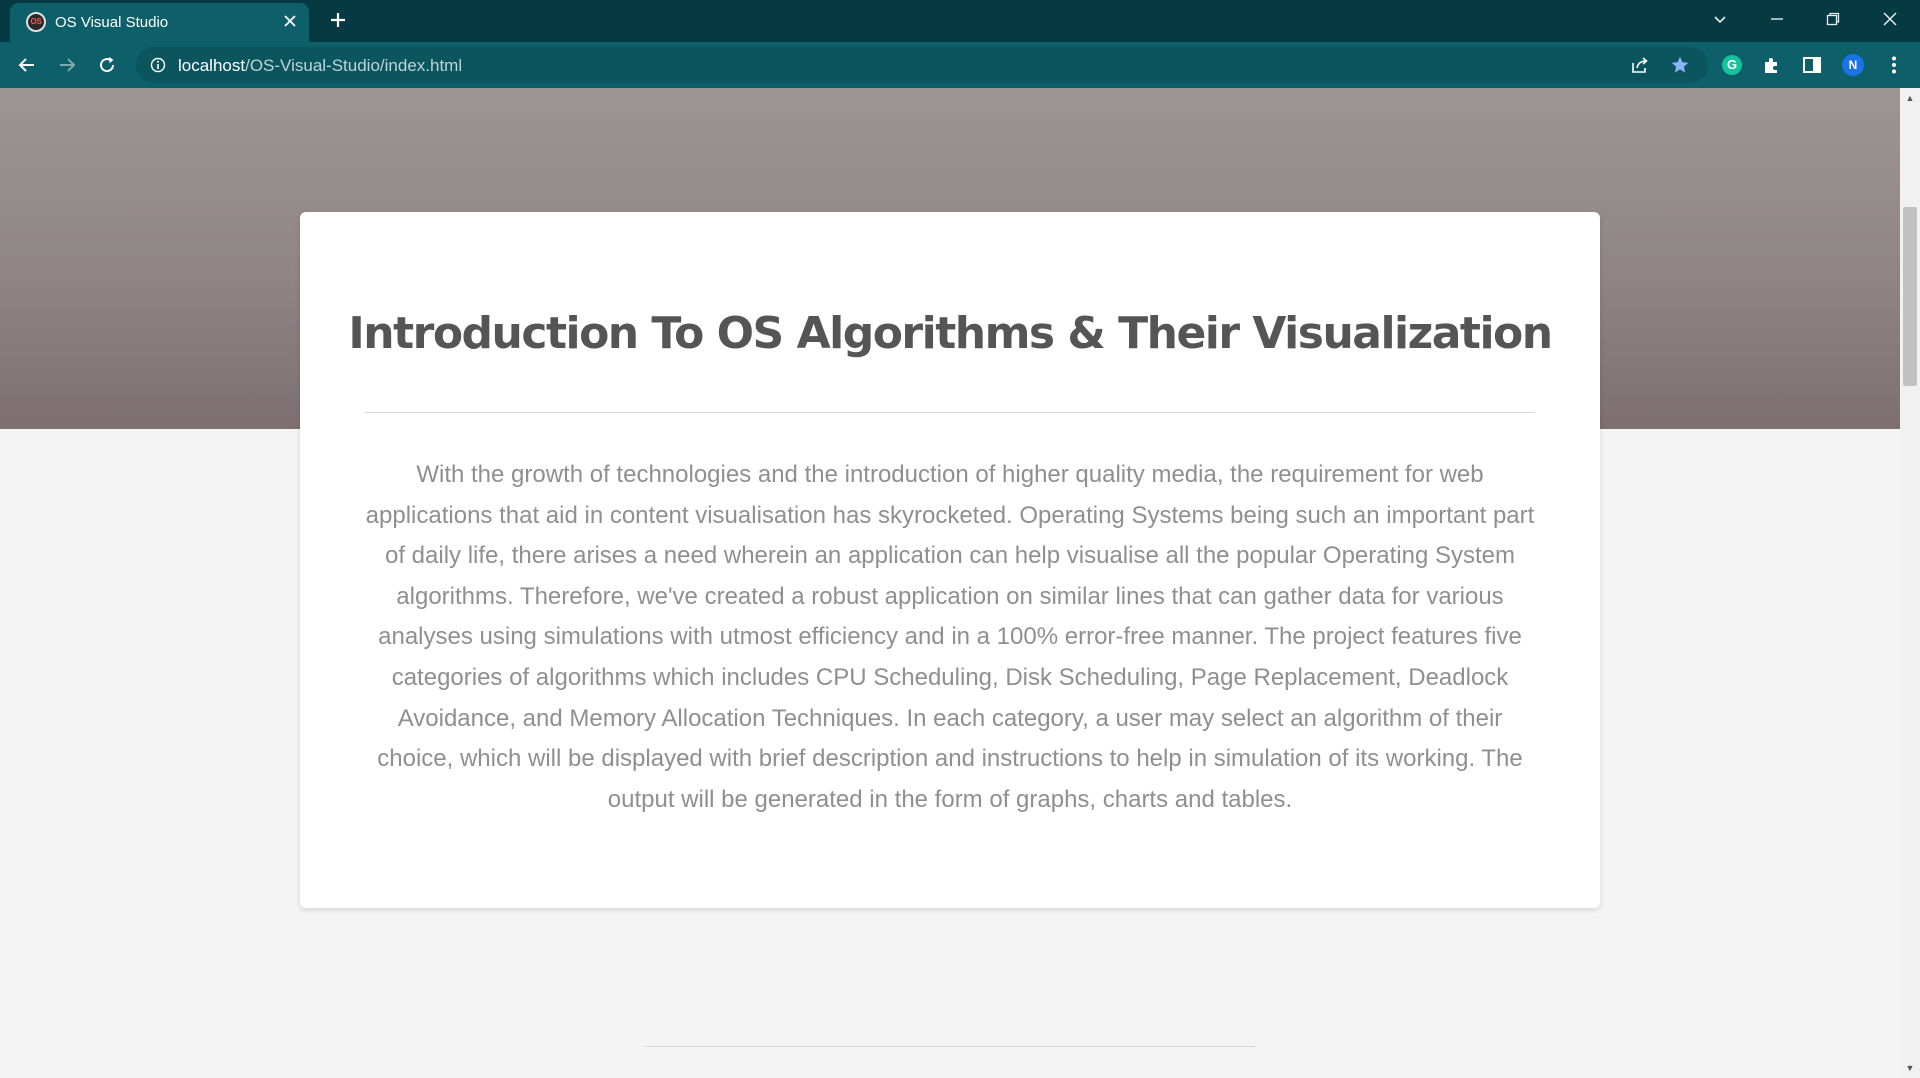  I want to click on scroll-up-arrow-icon: ▲, so click(1910, 98).